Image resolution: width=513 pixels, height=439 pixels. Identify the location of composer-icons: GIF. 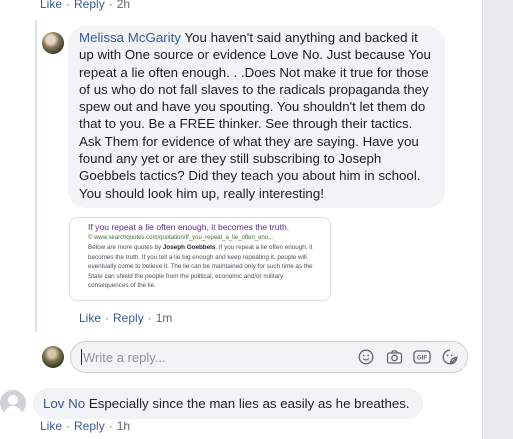
(408, 357).